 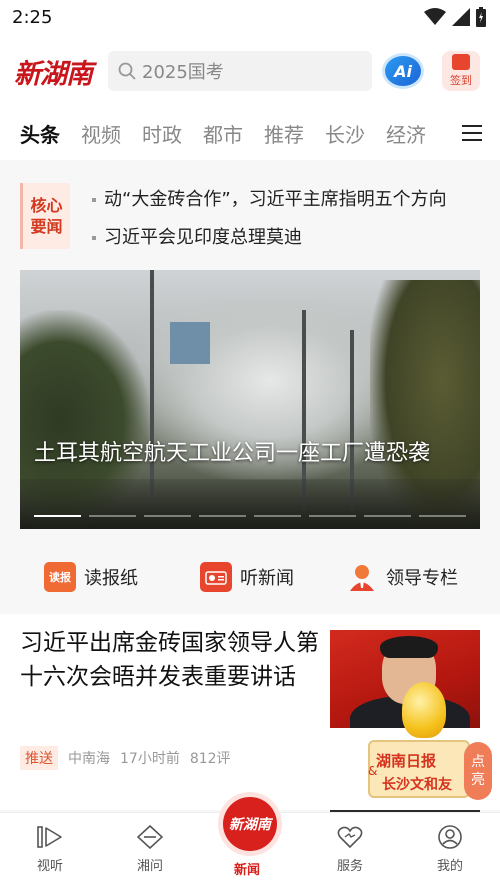 What do you see at coordinates (162, 133) in the screenshot?
I see `tab-politics: 时政` at bounding box center [162, 133].